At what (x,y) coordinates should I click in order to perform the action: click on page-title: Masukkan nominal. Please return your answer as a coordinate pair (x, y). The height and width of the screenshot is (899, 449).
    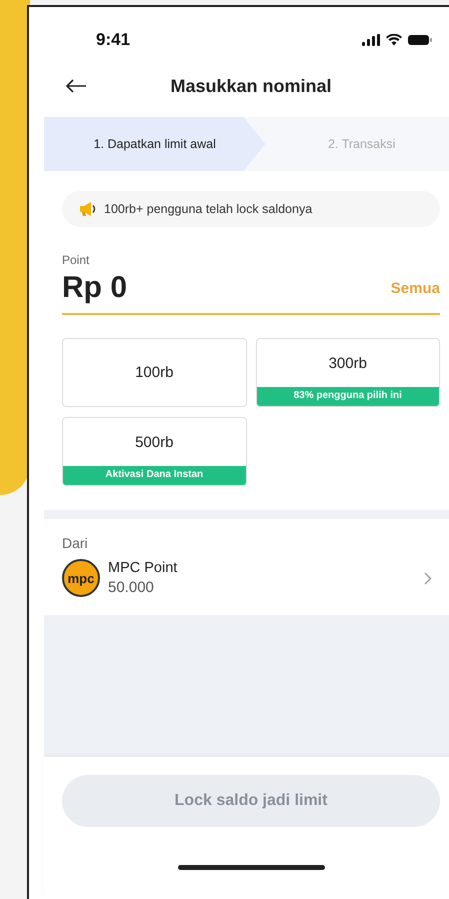
    Looking at the image, I should click on (251, 86).